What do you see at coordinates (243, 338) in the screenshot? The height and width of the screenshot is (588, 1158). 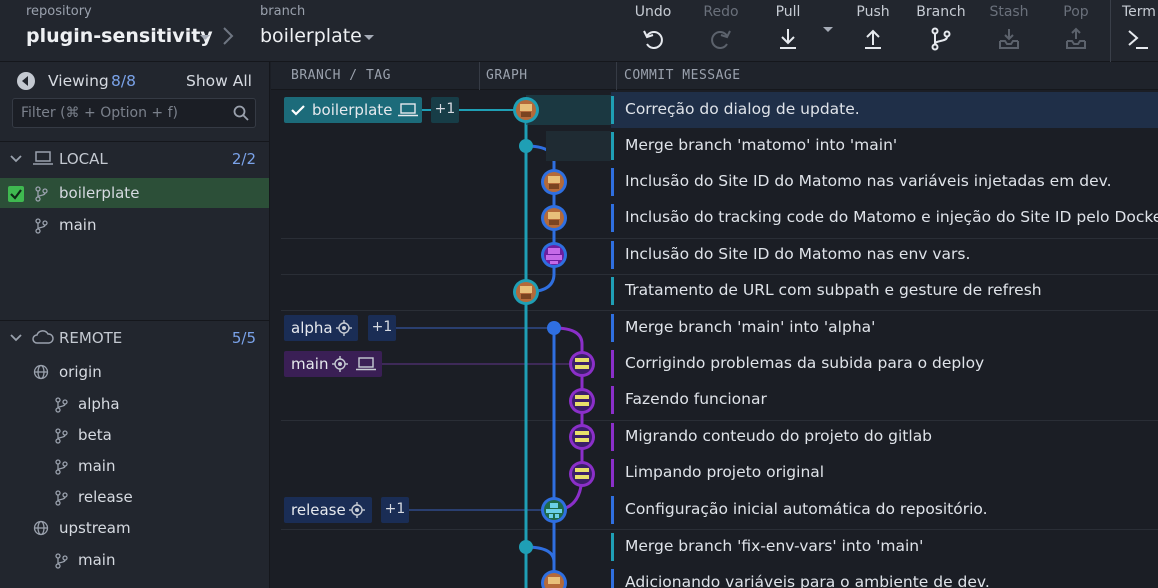 I see `remote-count: 5/5` at bounding box center [243, 338].